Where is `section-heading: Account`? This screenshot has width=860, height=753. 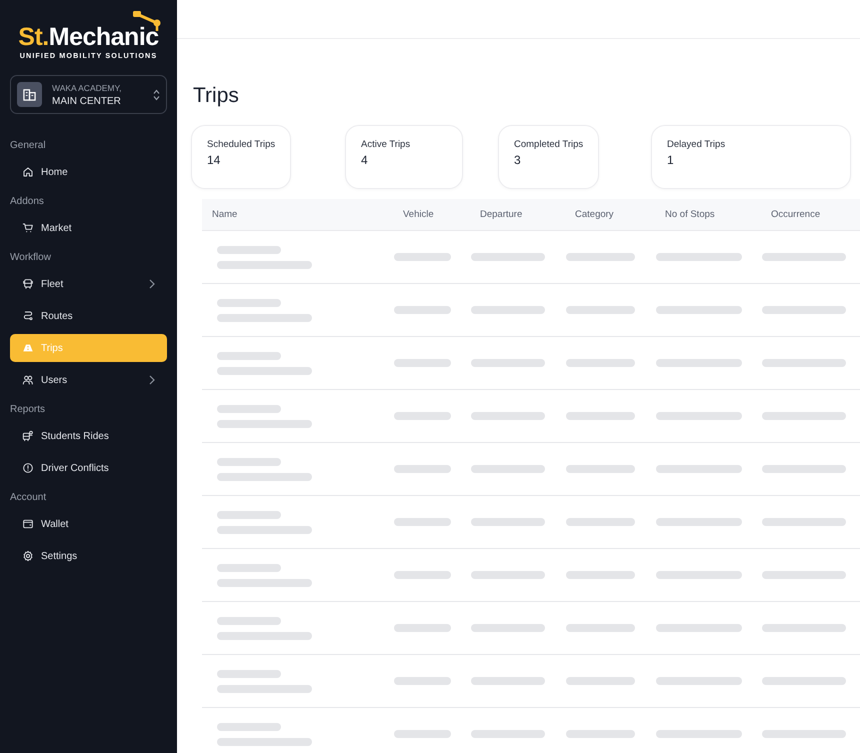 section-heading: Account is located at coordinates (29, 498).